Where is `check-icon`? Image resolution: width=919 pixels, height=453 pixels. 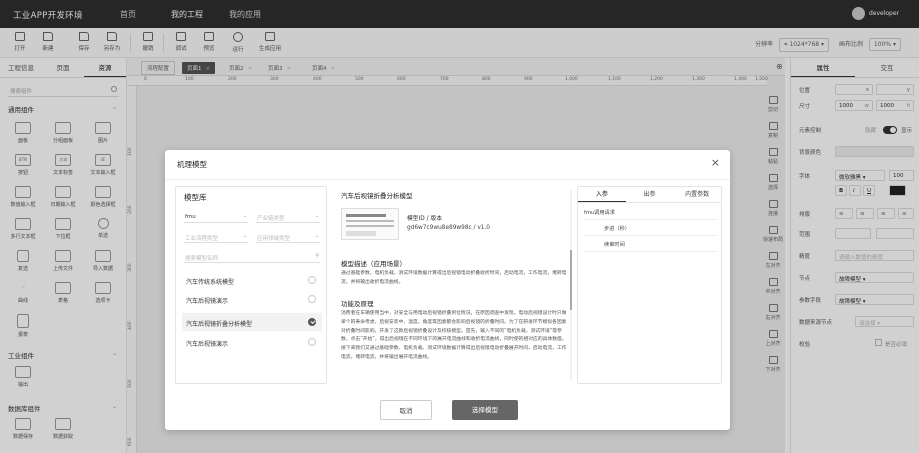 check-icon is located at coordinates (312, 322).